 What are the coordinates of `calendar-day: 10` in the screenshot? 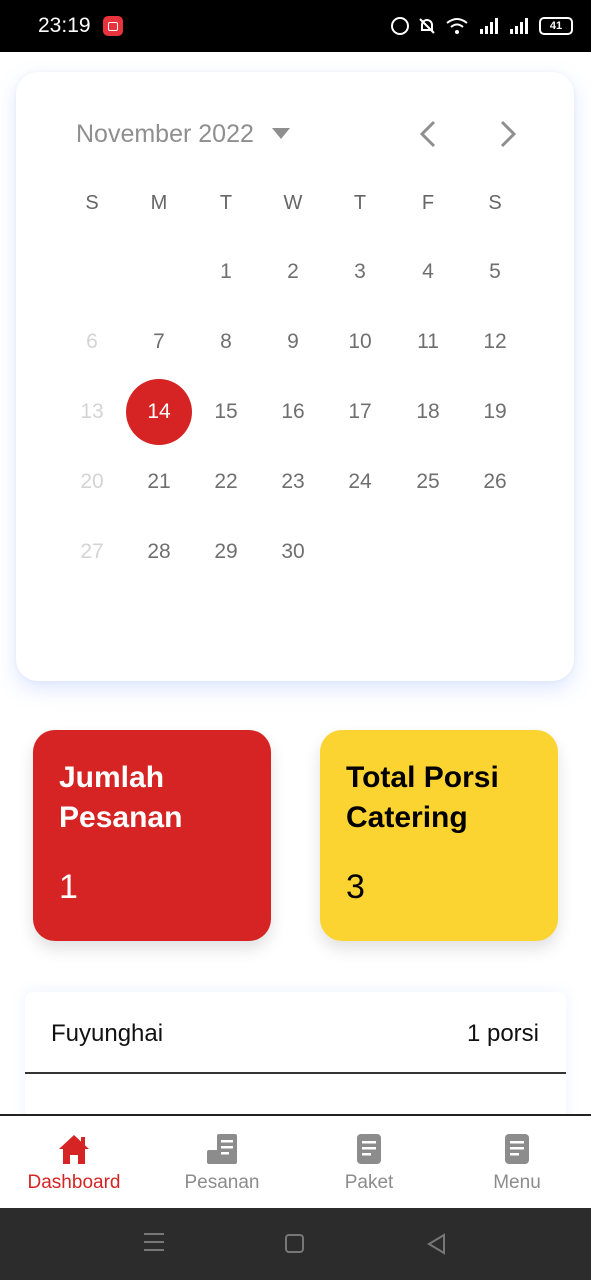 It's located at (360, 342).